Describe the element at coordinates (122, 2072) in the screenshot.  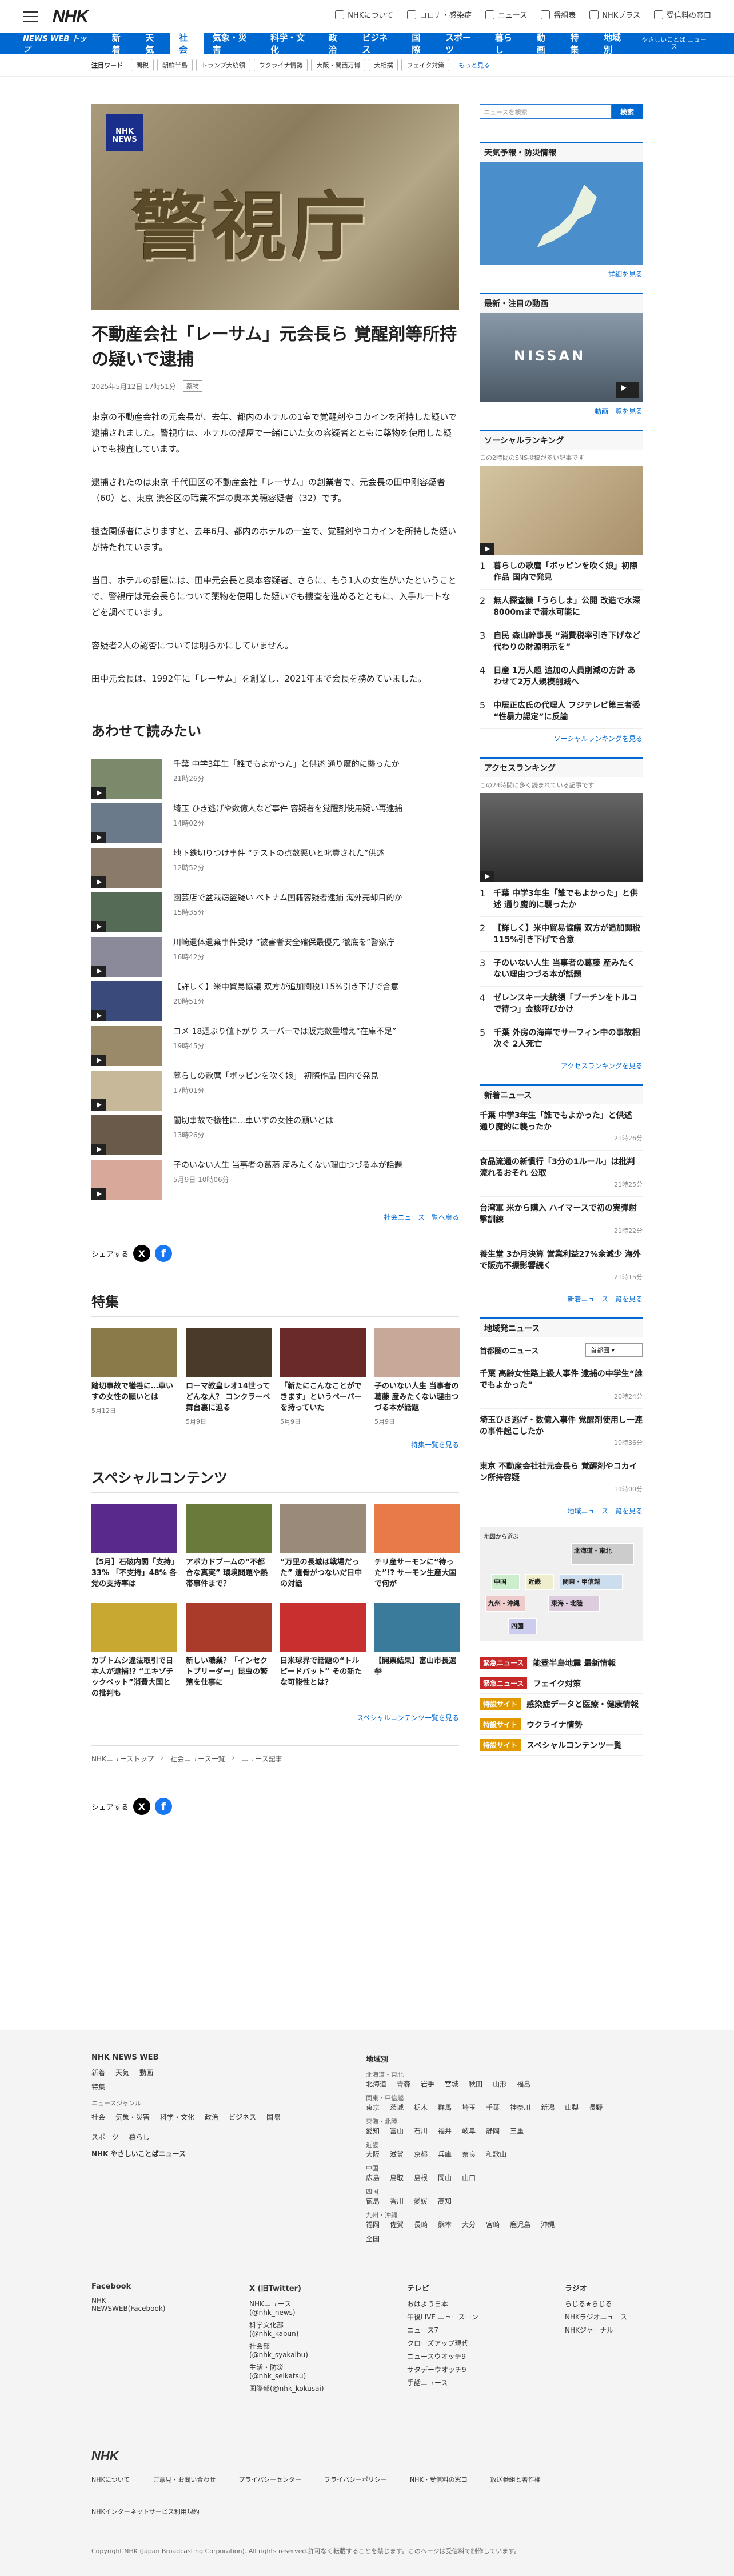
I see `footer-link: 天気` at that location.